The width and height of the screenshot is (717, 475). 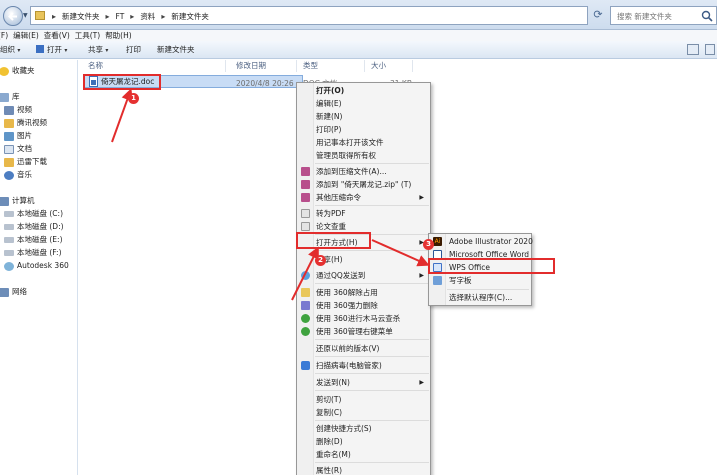 What do you see at coordinates (320, 260) in the screenshot?
I see `step-badge: 2` at bounding box center [320, 260].